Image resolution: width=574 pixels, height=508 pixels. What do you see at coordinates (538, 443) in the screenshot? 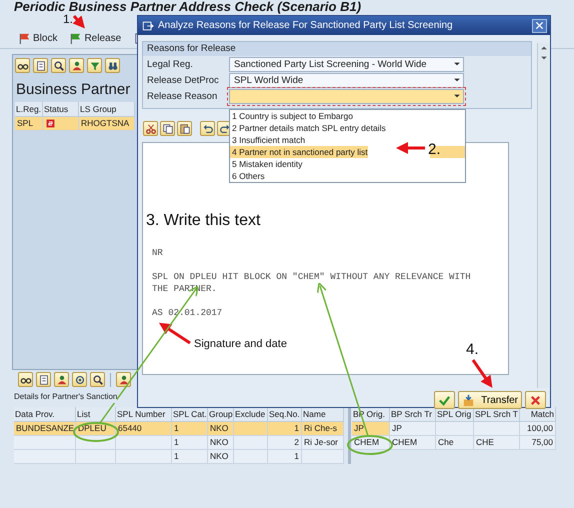
I see `table-cell: 75,00` at bounding box center [538, 443].